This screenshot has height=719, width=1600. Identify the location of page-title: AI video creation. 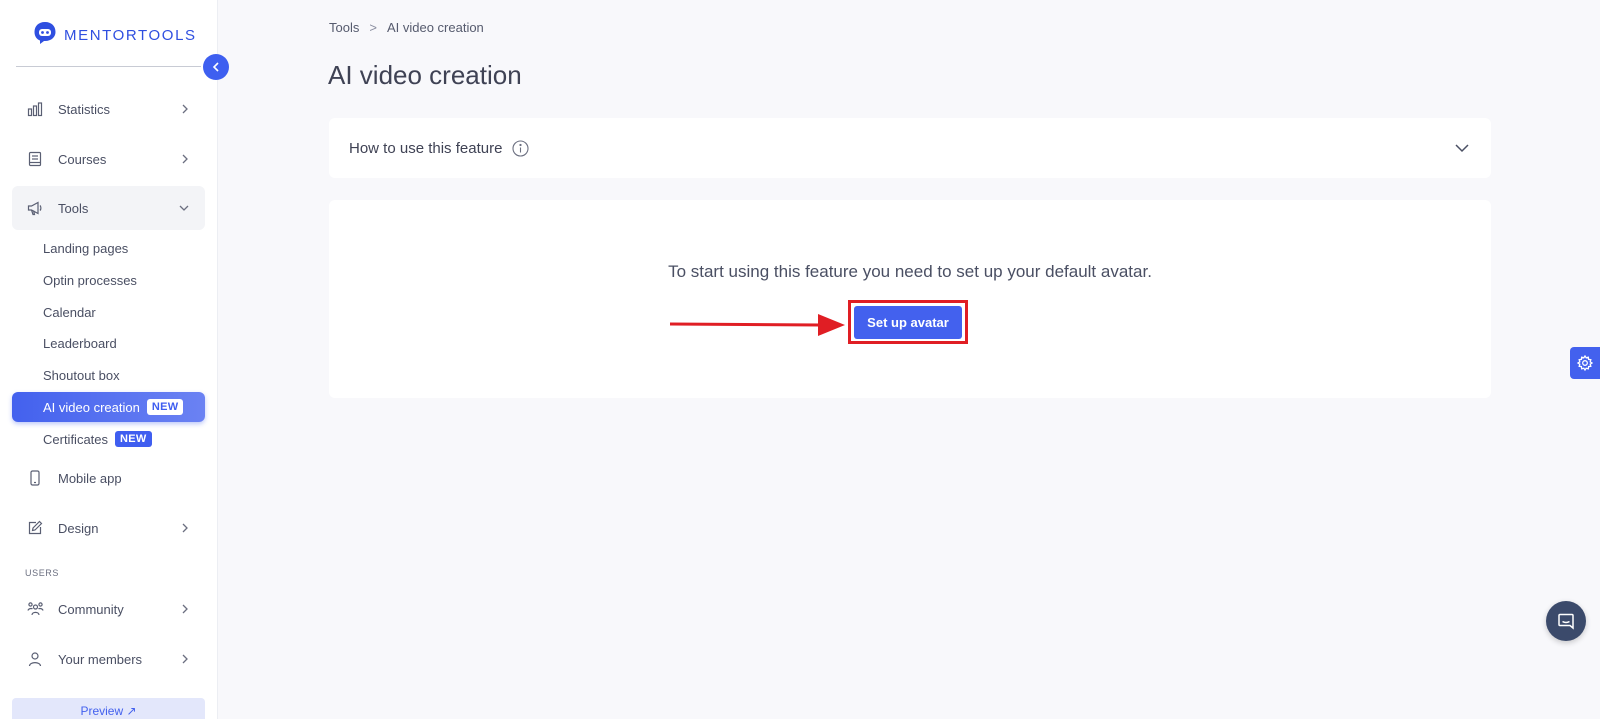
(425, 75).